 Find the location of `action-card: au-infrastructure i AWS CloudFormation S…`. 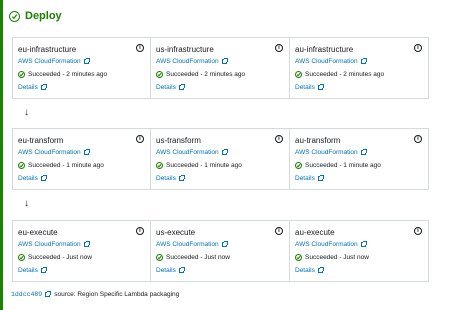

action-card: au-infrastructure i AWS CloudFormation S… is located at coordinates (359, 68).